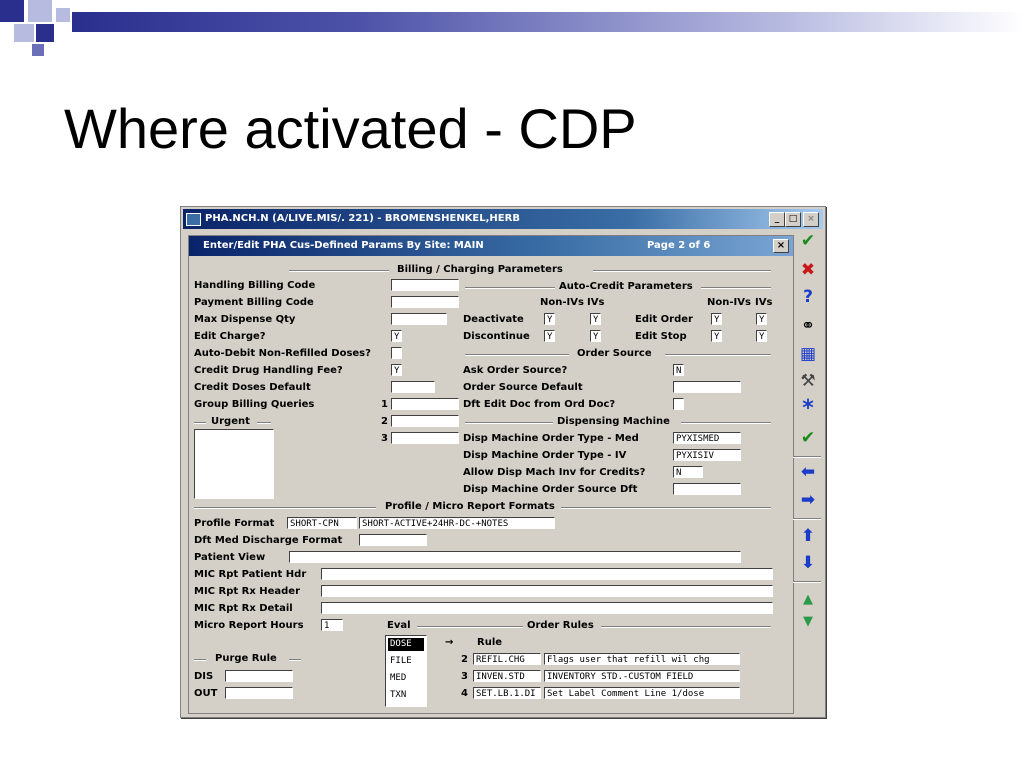 Image resolution: width=1024 pixels, height=768 pixels. Describe the element at coordinates (247, 591) in the screenshot. I see `label-mic-rx-header: MIC Rpt Rx Header` at that location.